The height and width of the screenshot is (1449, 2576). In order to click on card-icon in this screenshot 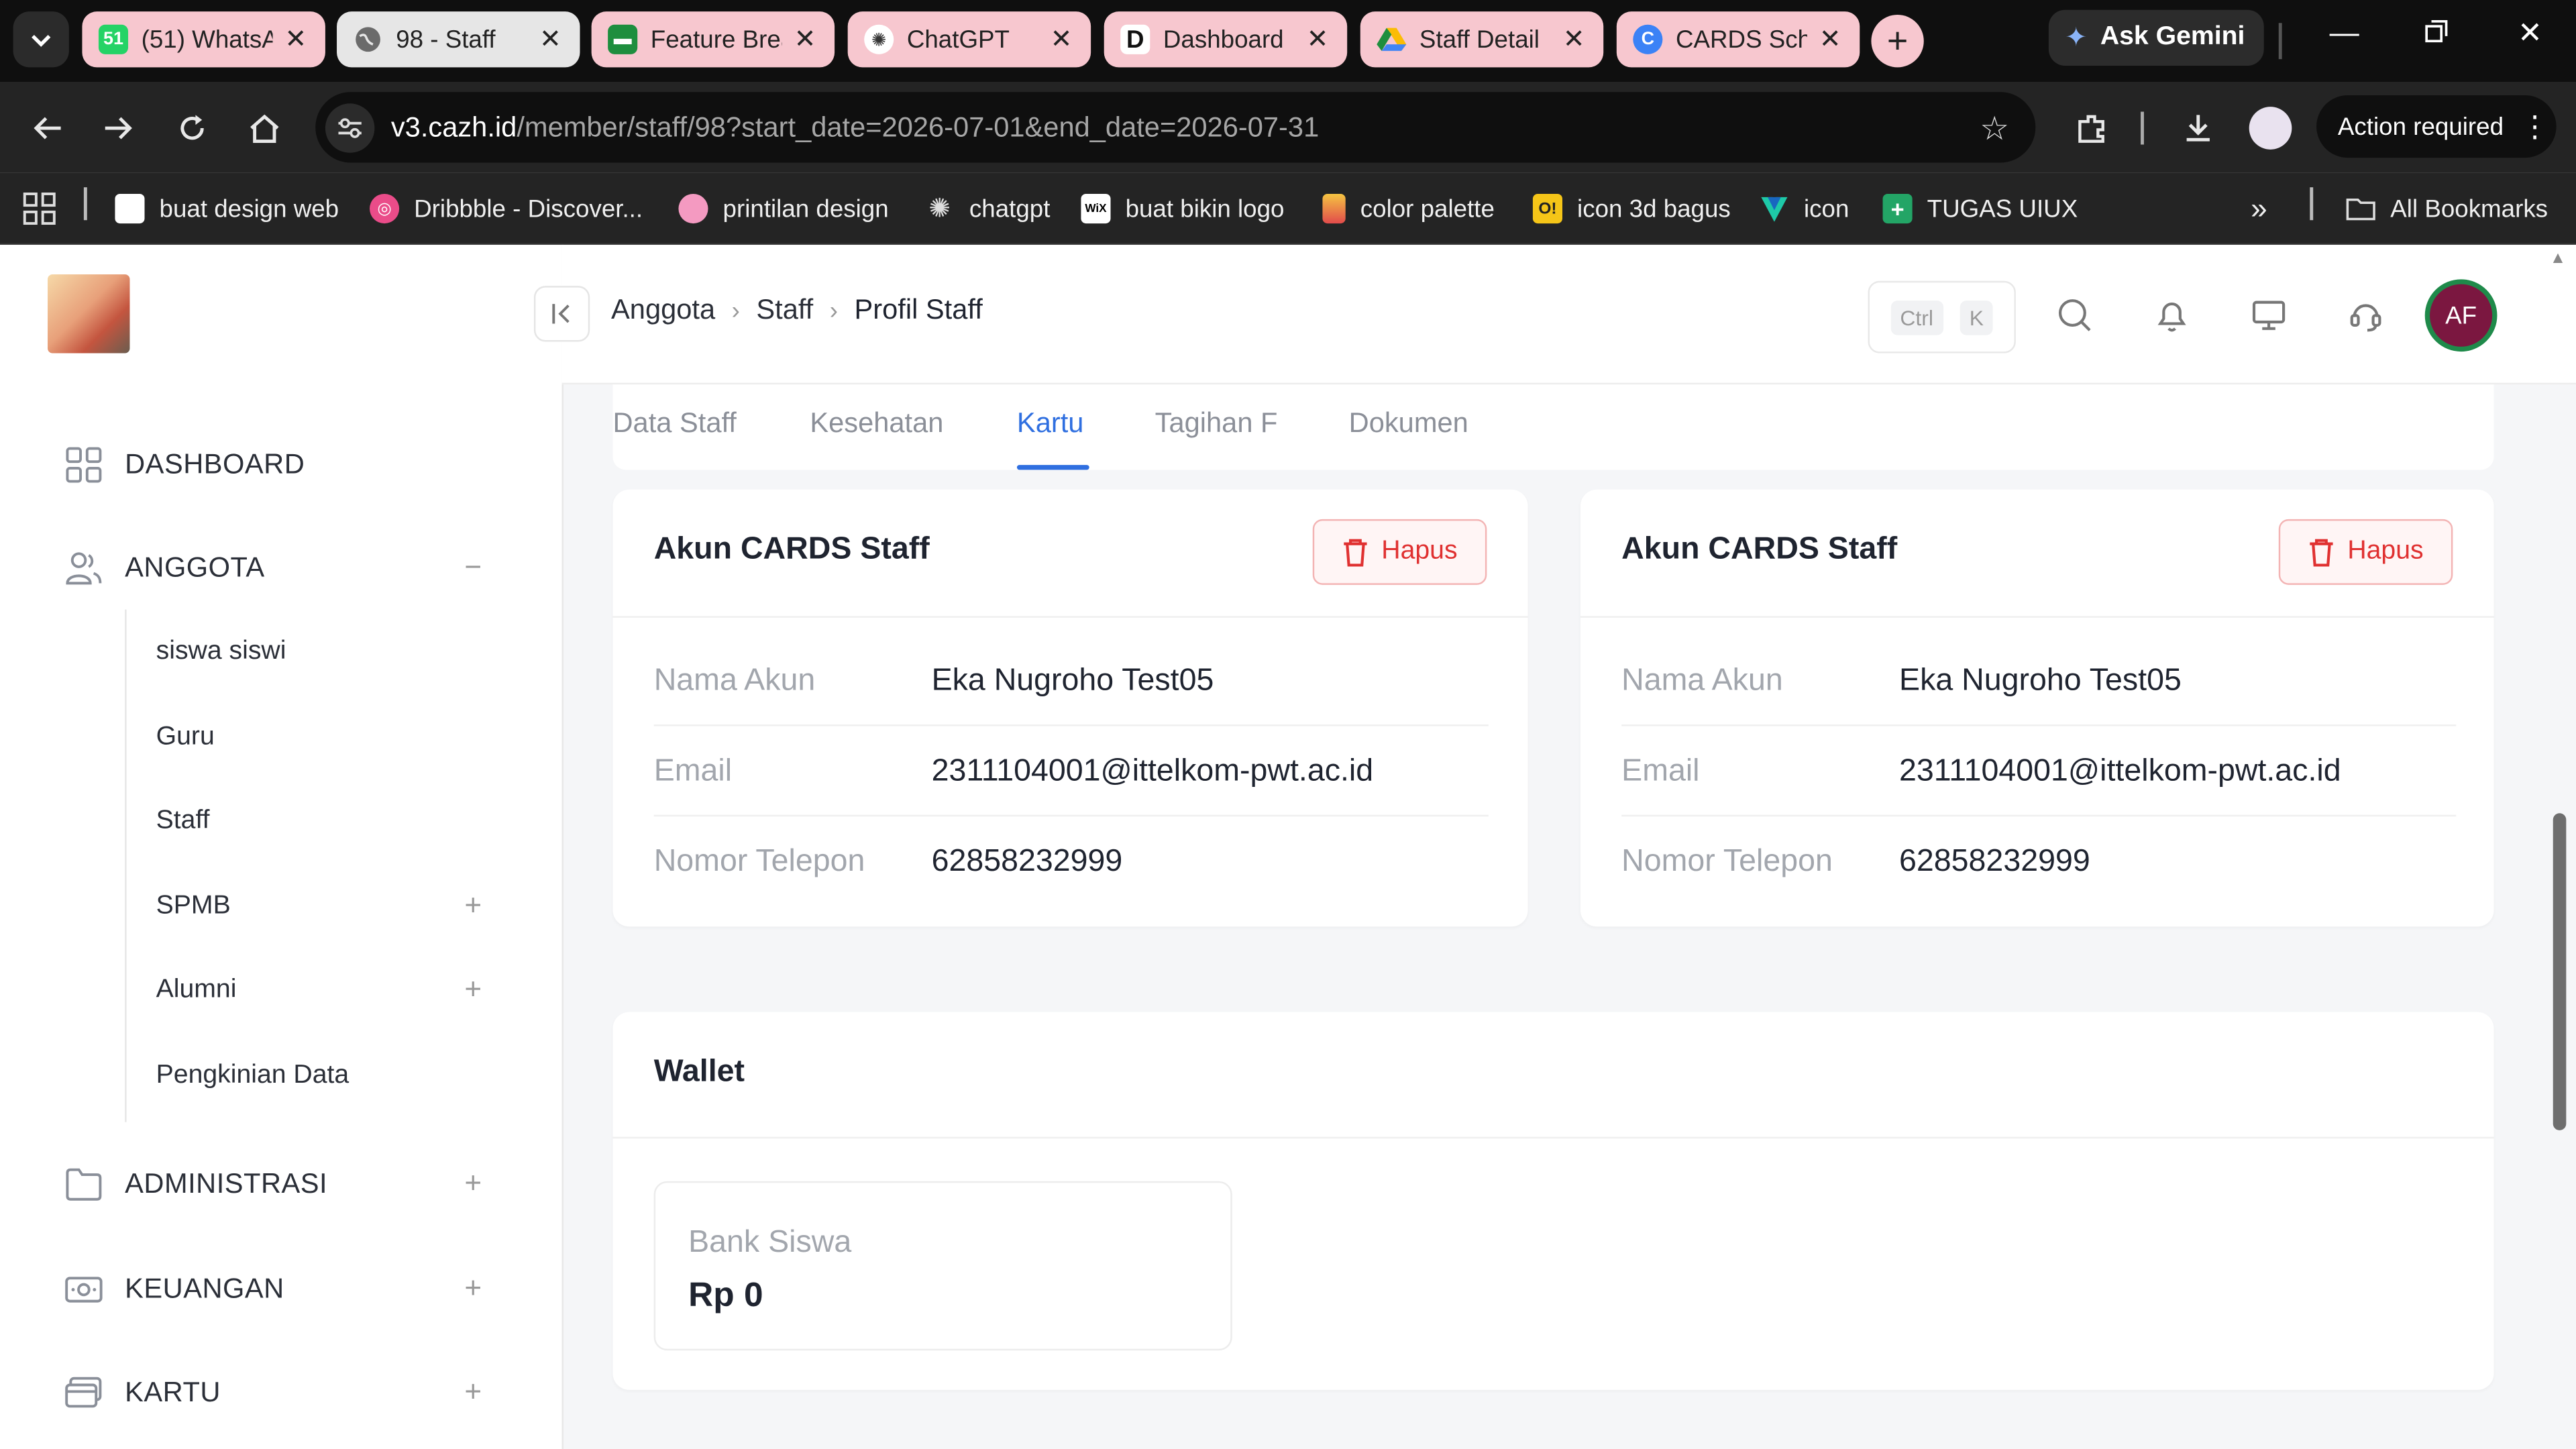, I will do `click(83, 1393)`.